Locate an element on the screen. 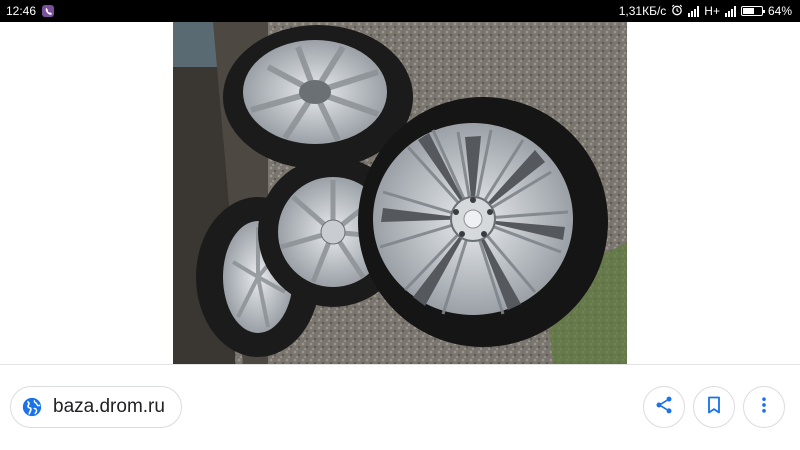 Image resolution: width=800 pixels, height=450 pixels. bookmark-icon is located at coordinates (714, 407).